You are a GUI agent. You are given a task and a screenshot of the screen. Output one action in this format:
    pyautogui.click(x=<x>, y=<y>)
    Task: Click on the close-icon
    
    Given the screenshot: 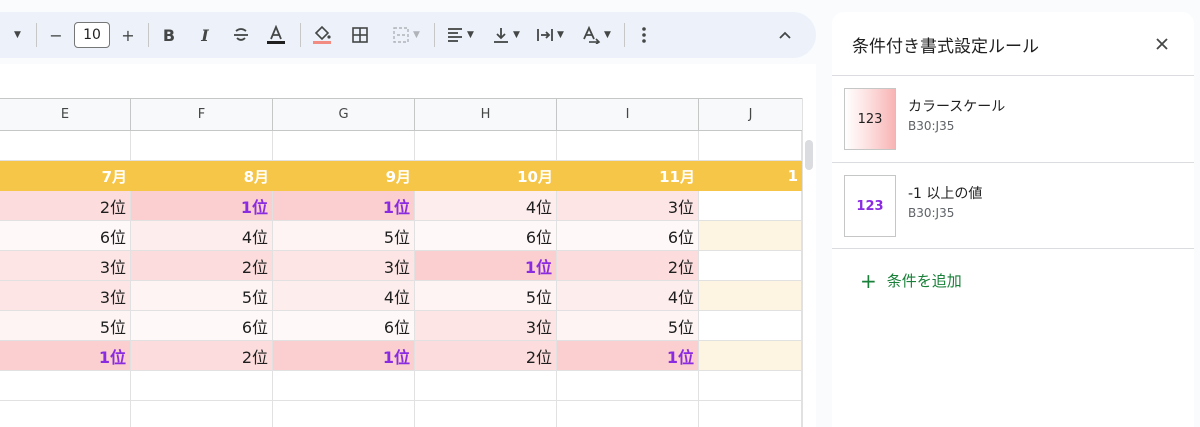 What is the action you would take?
    pyautogui.click(x=1162, y=44)
    